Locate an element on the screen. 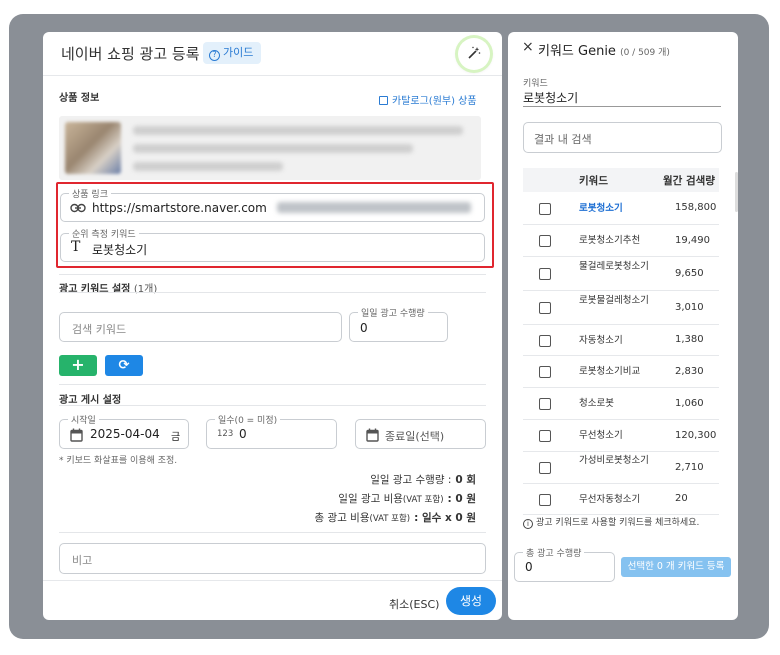 This screenshot has height=655, width=780. calendar-icon is located at coordinates (76, 435).